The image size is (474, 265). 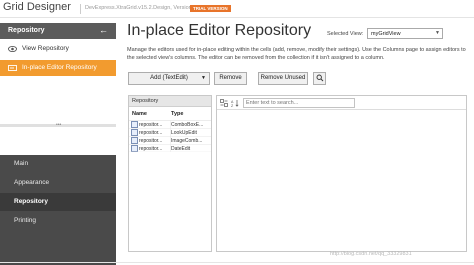 I want to click on nav-item-label: Printing, so click(x=25, y=220).